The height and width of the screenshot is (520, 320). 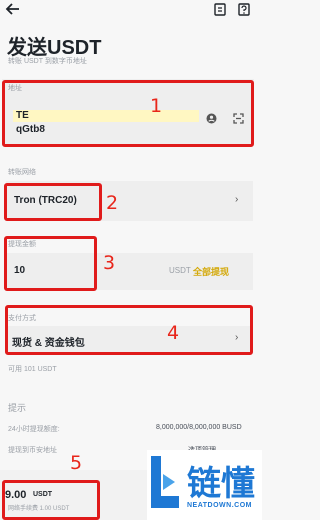 What do you see at coordinates (50, 263) in the screenshot?
I see `amount-highlight-box` at bounding box center [50, 263].